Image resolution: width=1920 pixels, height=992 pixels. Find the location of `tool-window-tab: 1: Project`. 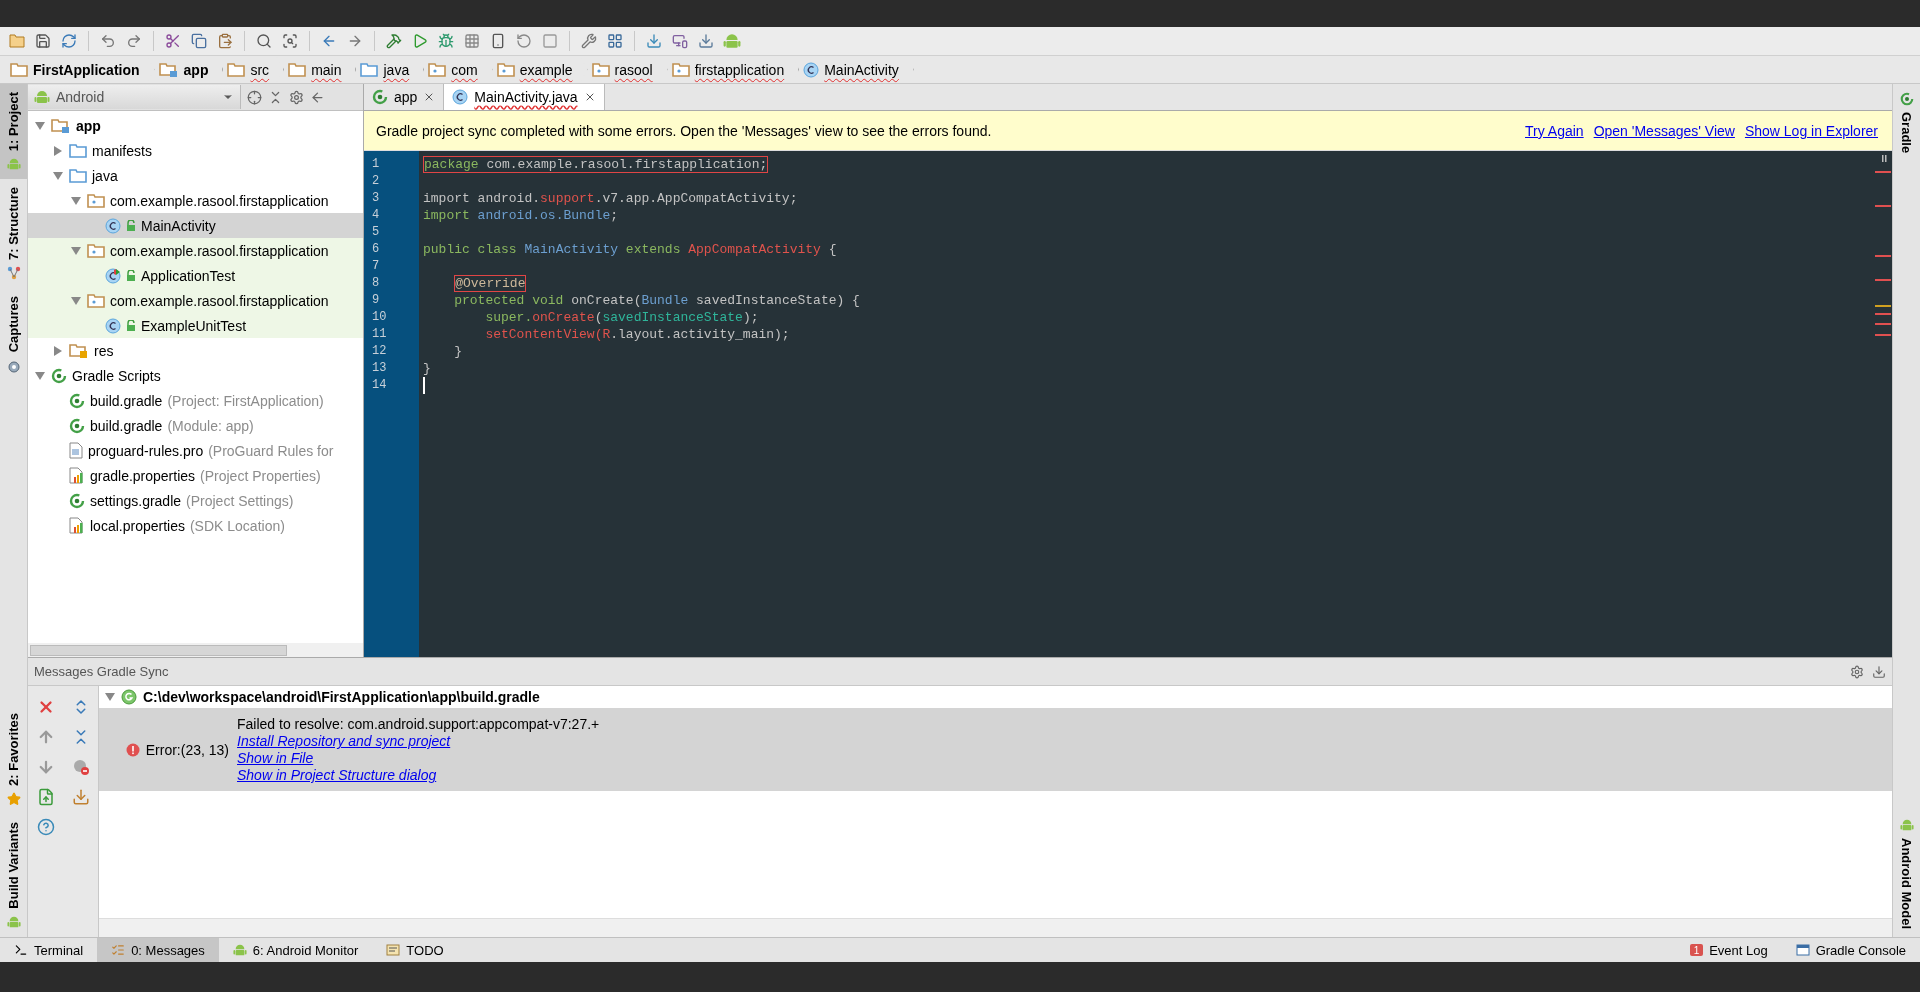

tool-window-tab: 1: Project is located at coordinates (13, 132).